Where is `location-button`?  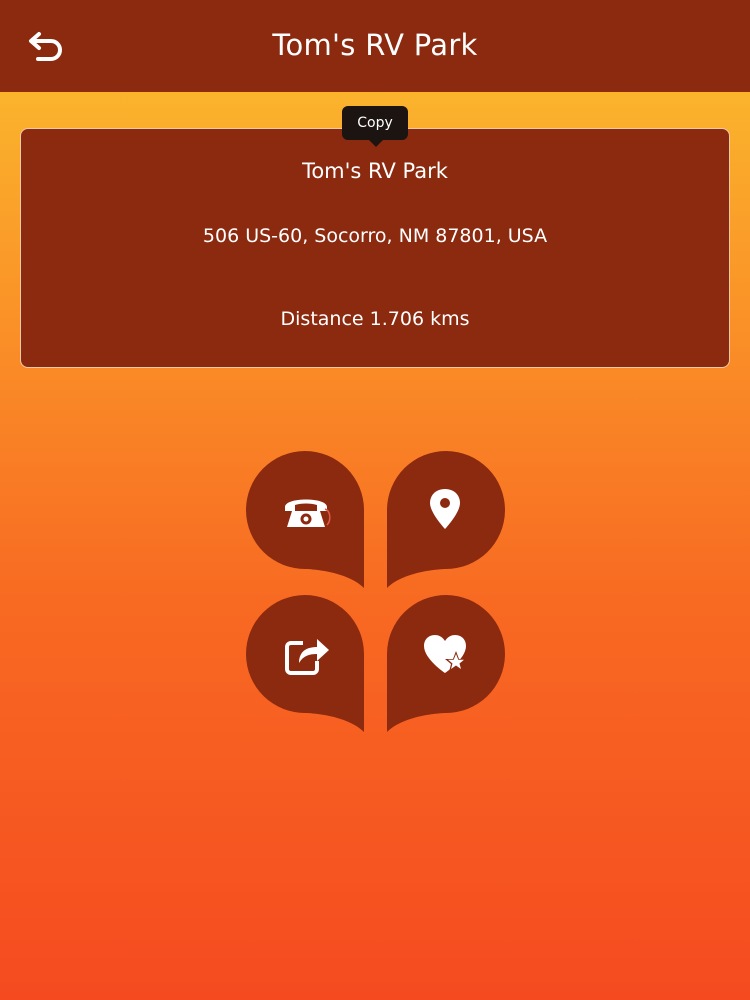 location-button is located at coordinates (445, 520).